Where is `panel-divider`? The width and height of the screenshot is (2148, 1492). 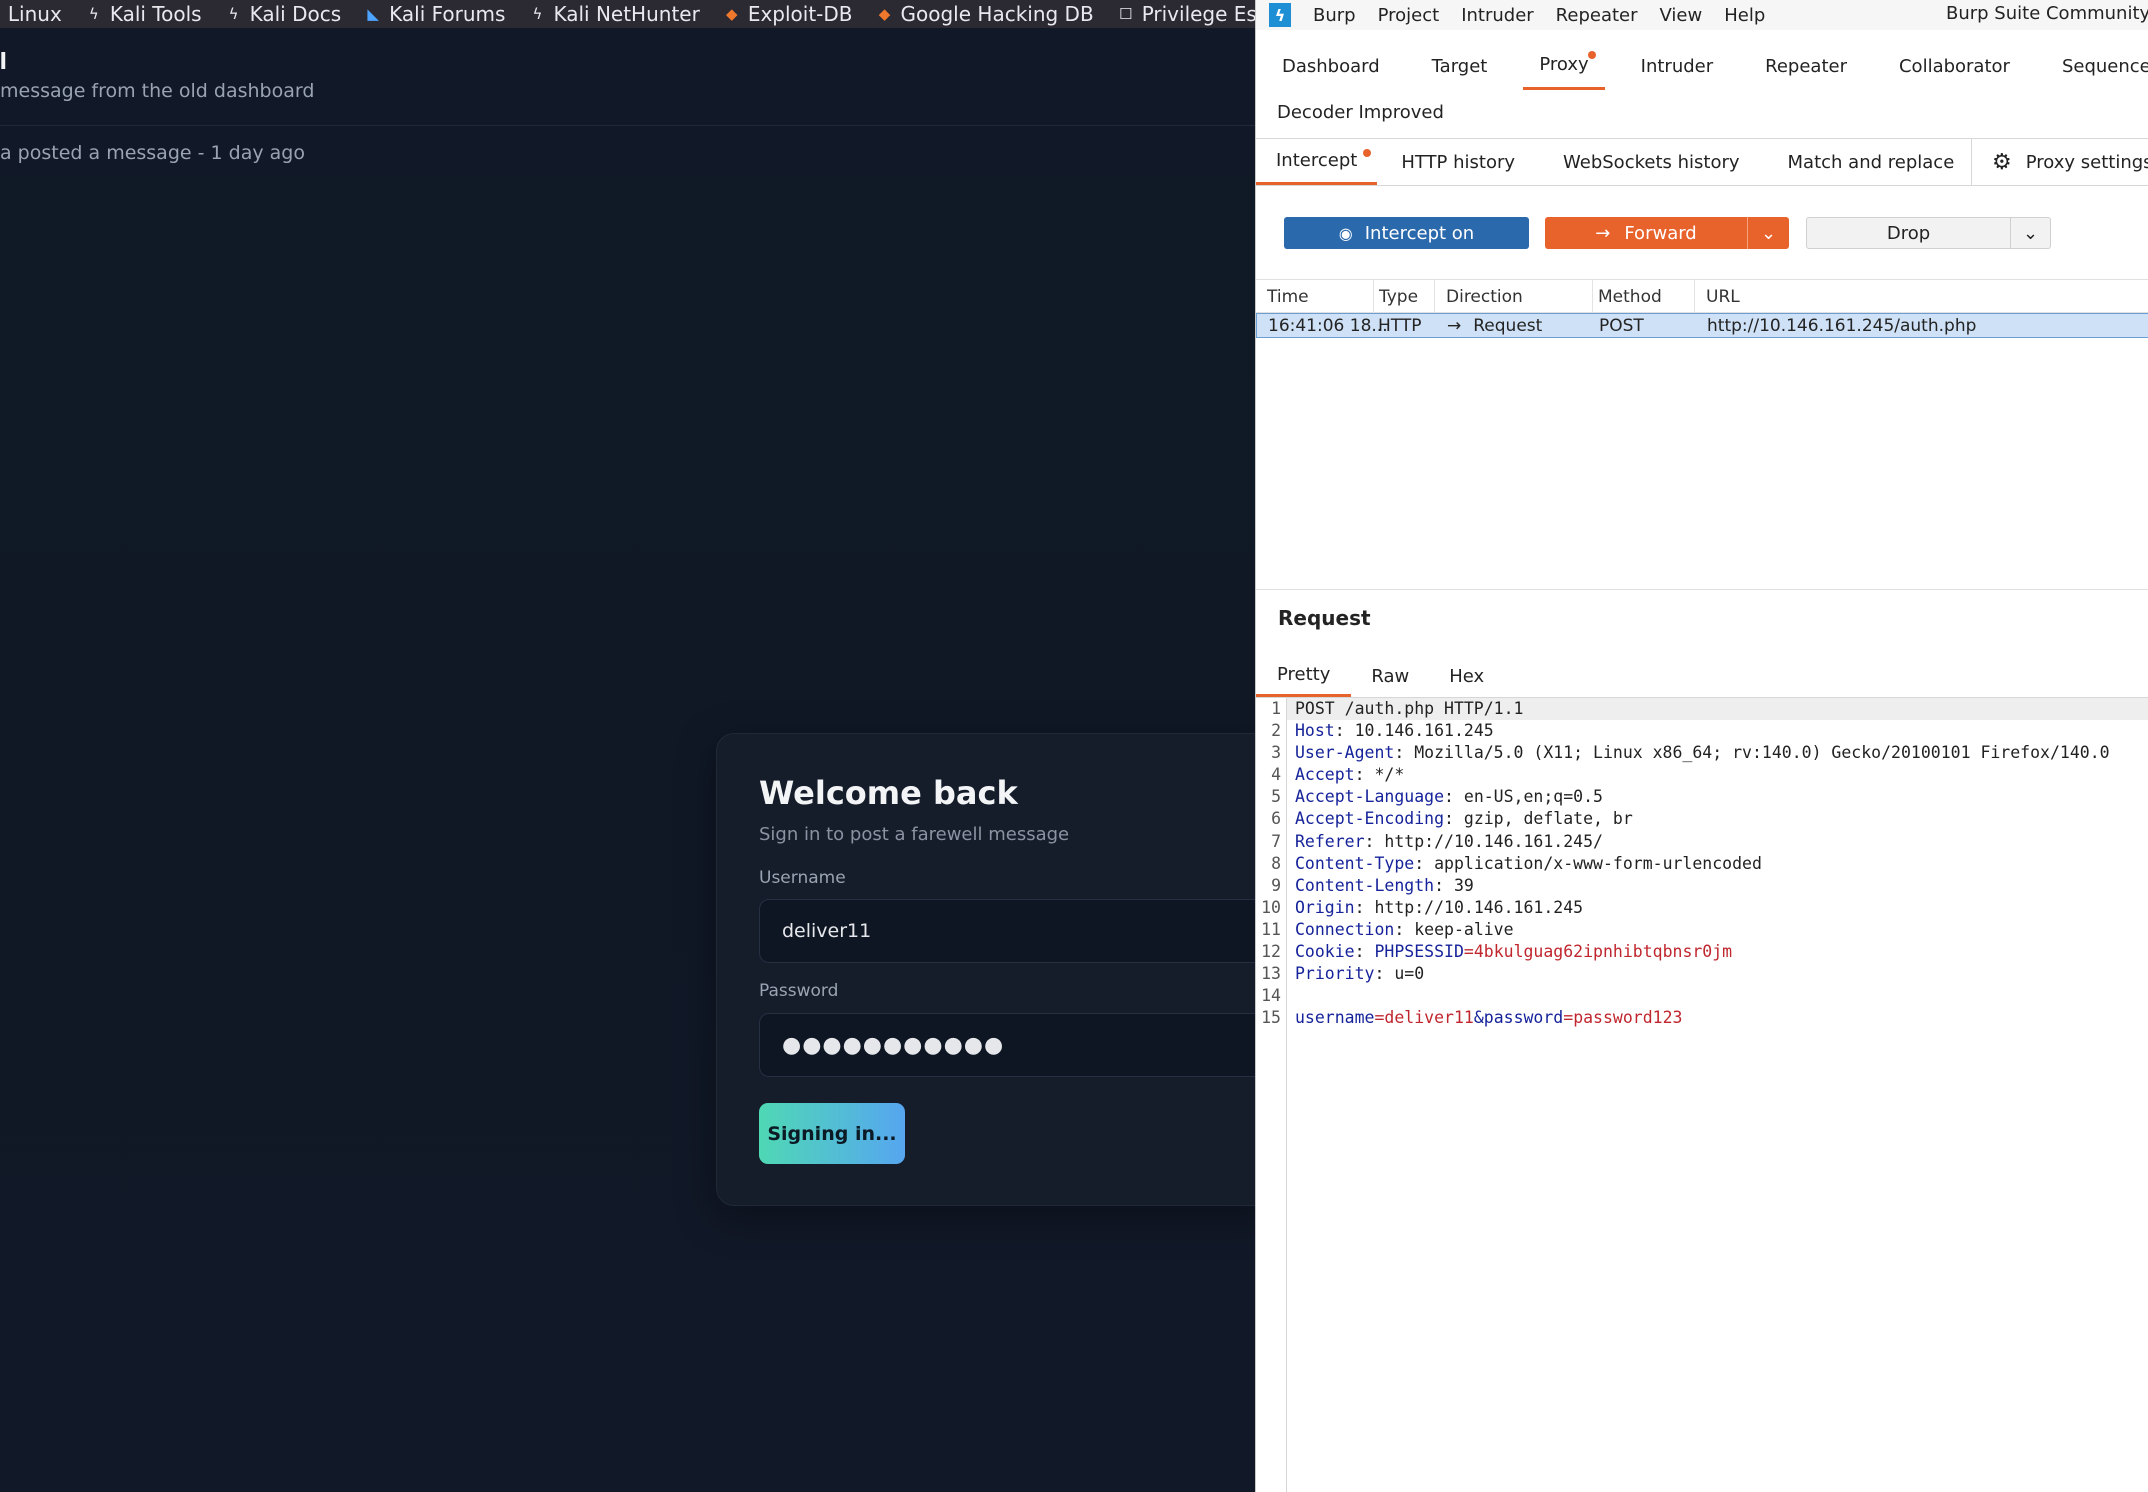 panel-divider is located at coordinates (1702, 589).